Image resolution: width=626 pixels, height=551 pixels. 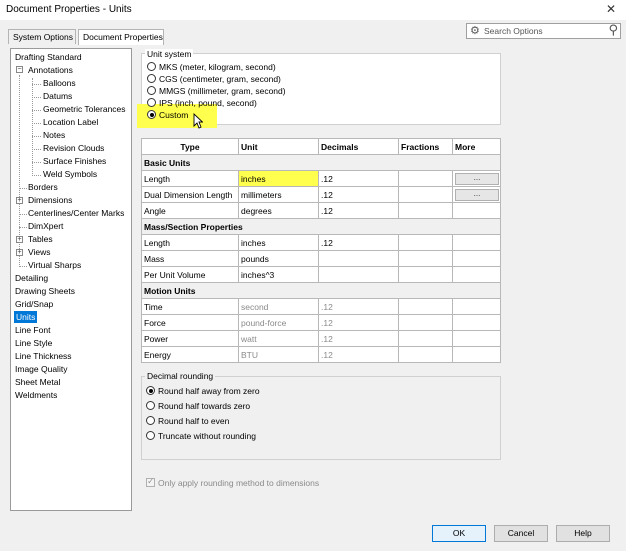 I want to click on tree-item-drawing-sheets: Drawing Sheets, so click(x=45, y=291).